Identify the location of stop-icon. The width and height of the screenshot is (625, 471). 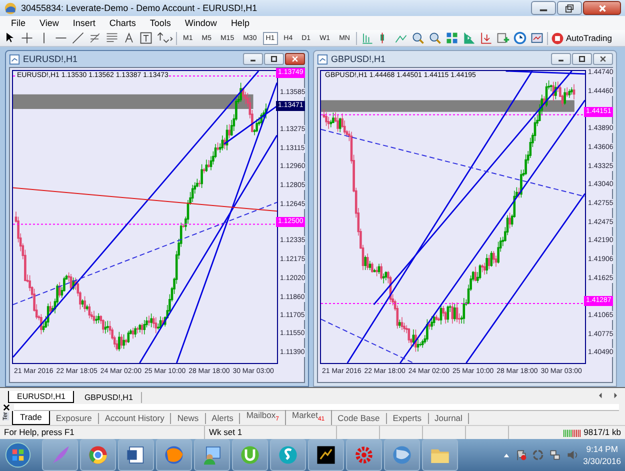
(557, 38).